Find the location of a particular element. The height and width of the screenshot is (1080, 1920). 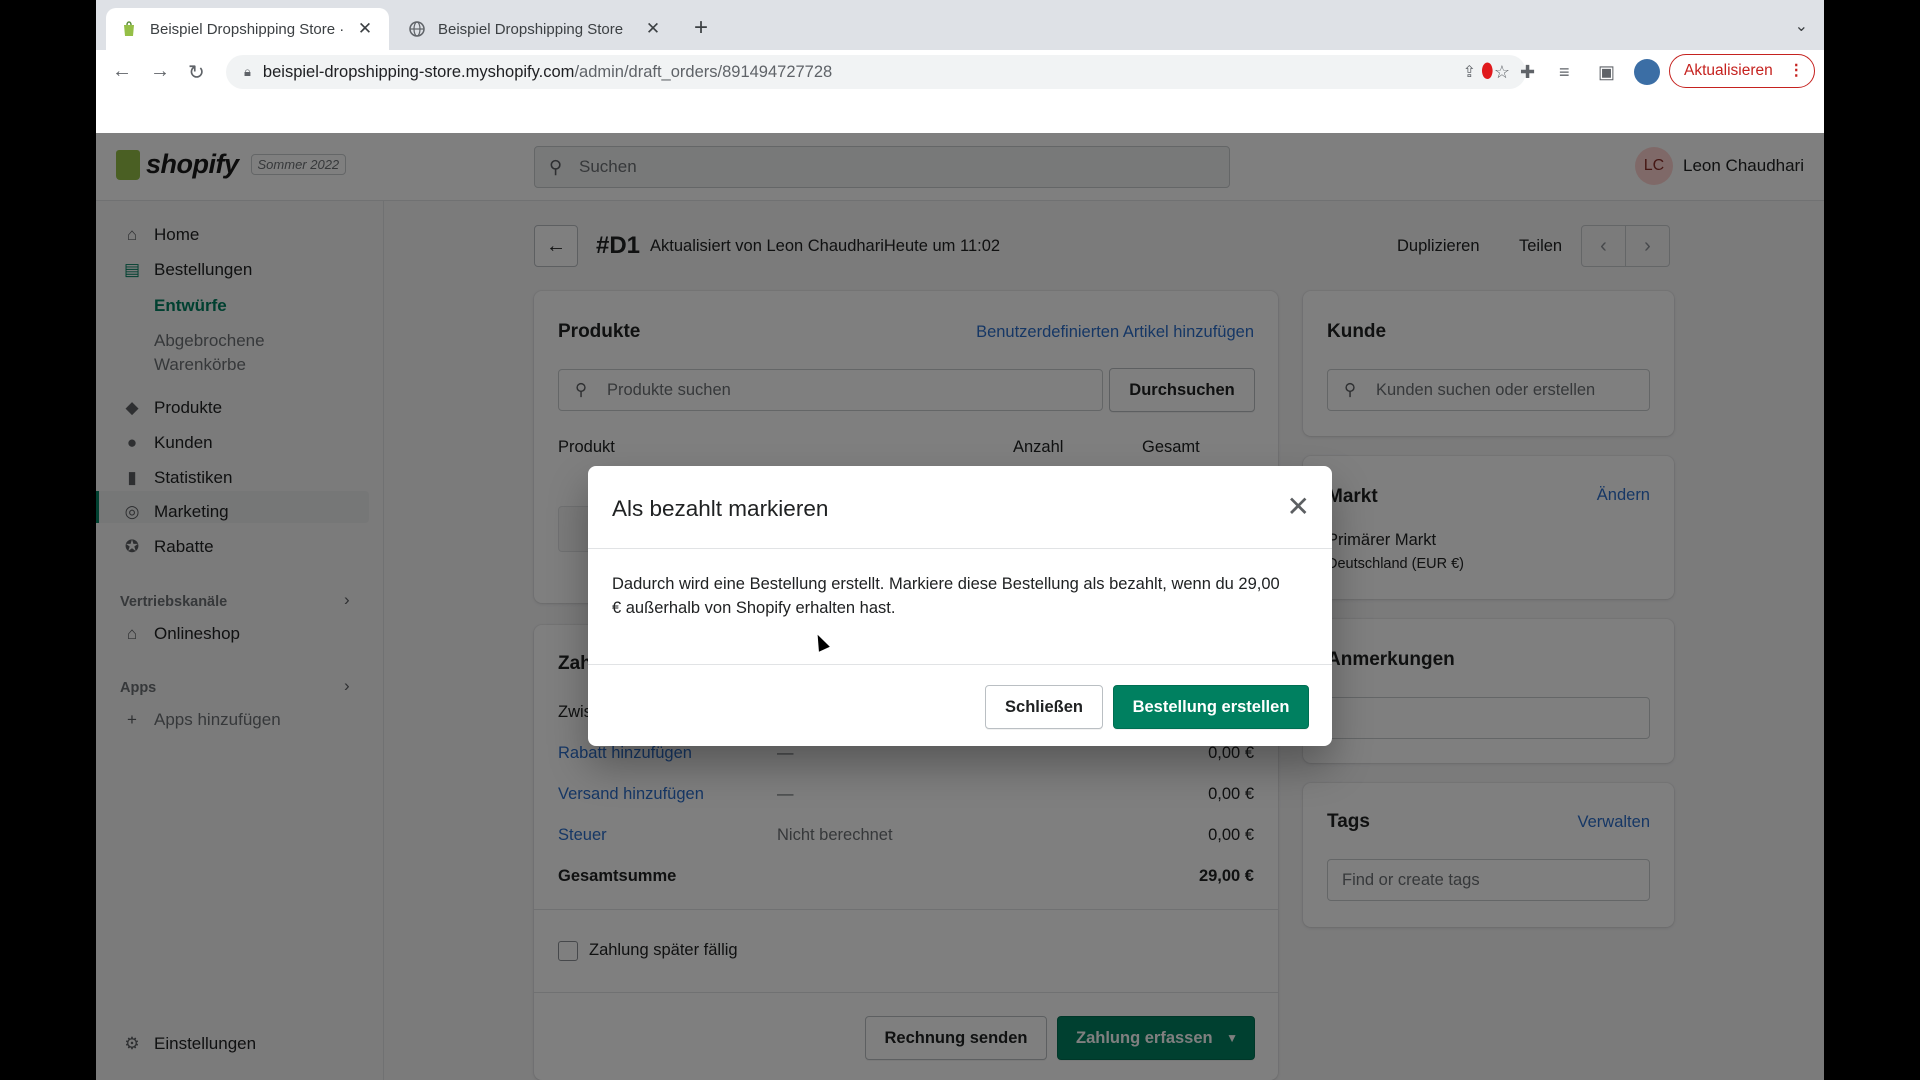

kebab-menu-icon: ⋮ is located at coordinates (1796, 70).